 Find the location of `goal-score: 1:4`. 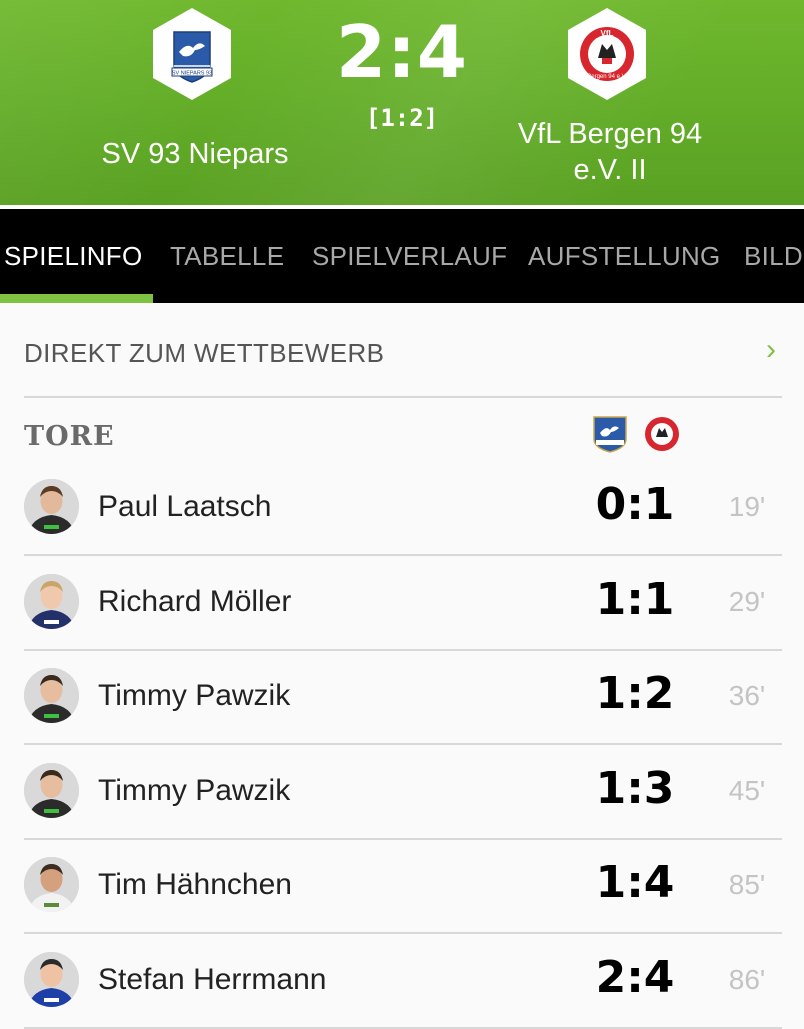

goal-score: 1:4 is located at coordinates (635, 883).